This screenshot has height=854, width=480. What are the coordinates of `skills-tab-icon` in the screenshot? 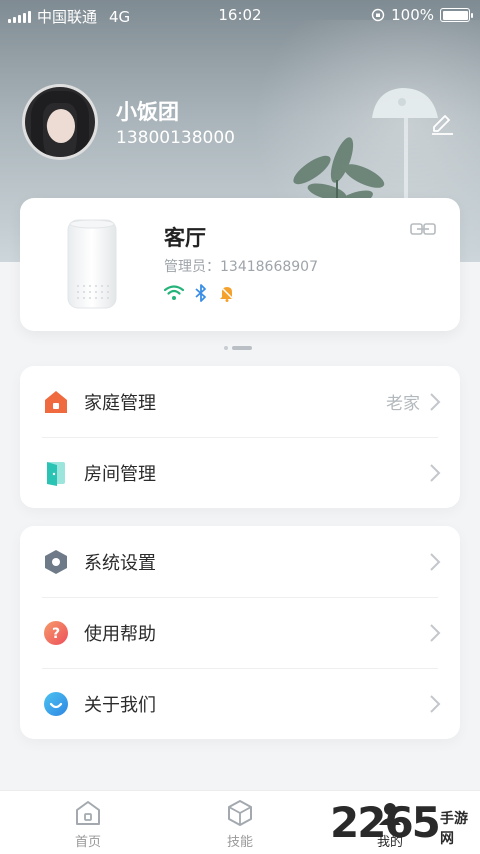 It's located at (240, 813).